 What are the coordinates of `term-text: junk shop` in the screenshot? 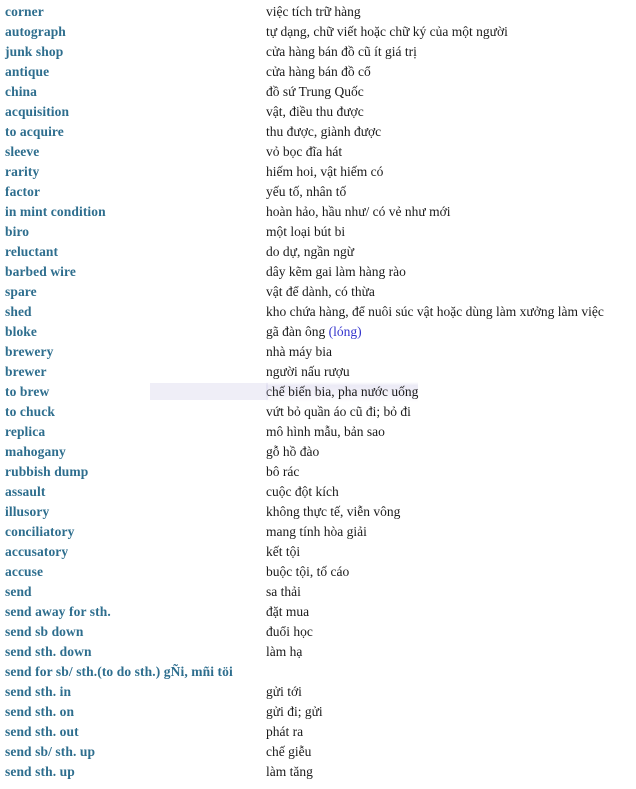 It's located at (34, 51).